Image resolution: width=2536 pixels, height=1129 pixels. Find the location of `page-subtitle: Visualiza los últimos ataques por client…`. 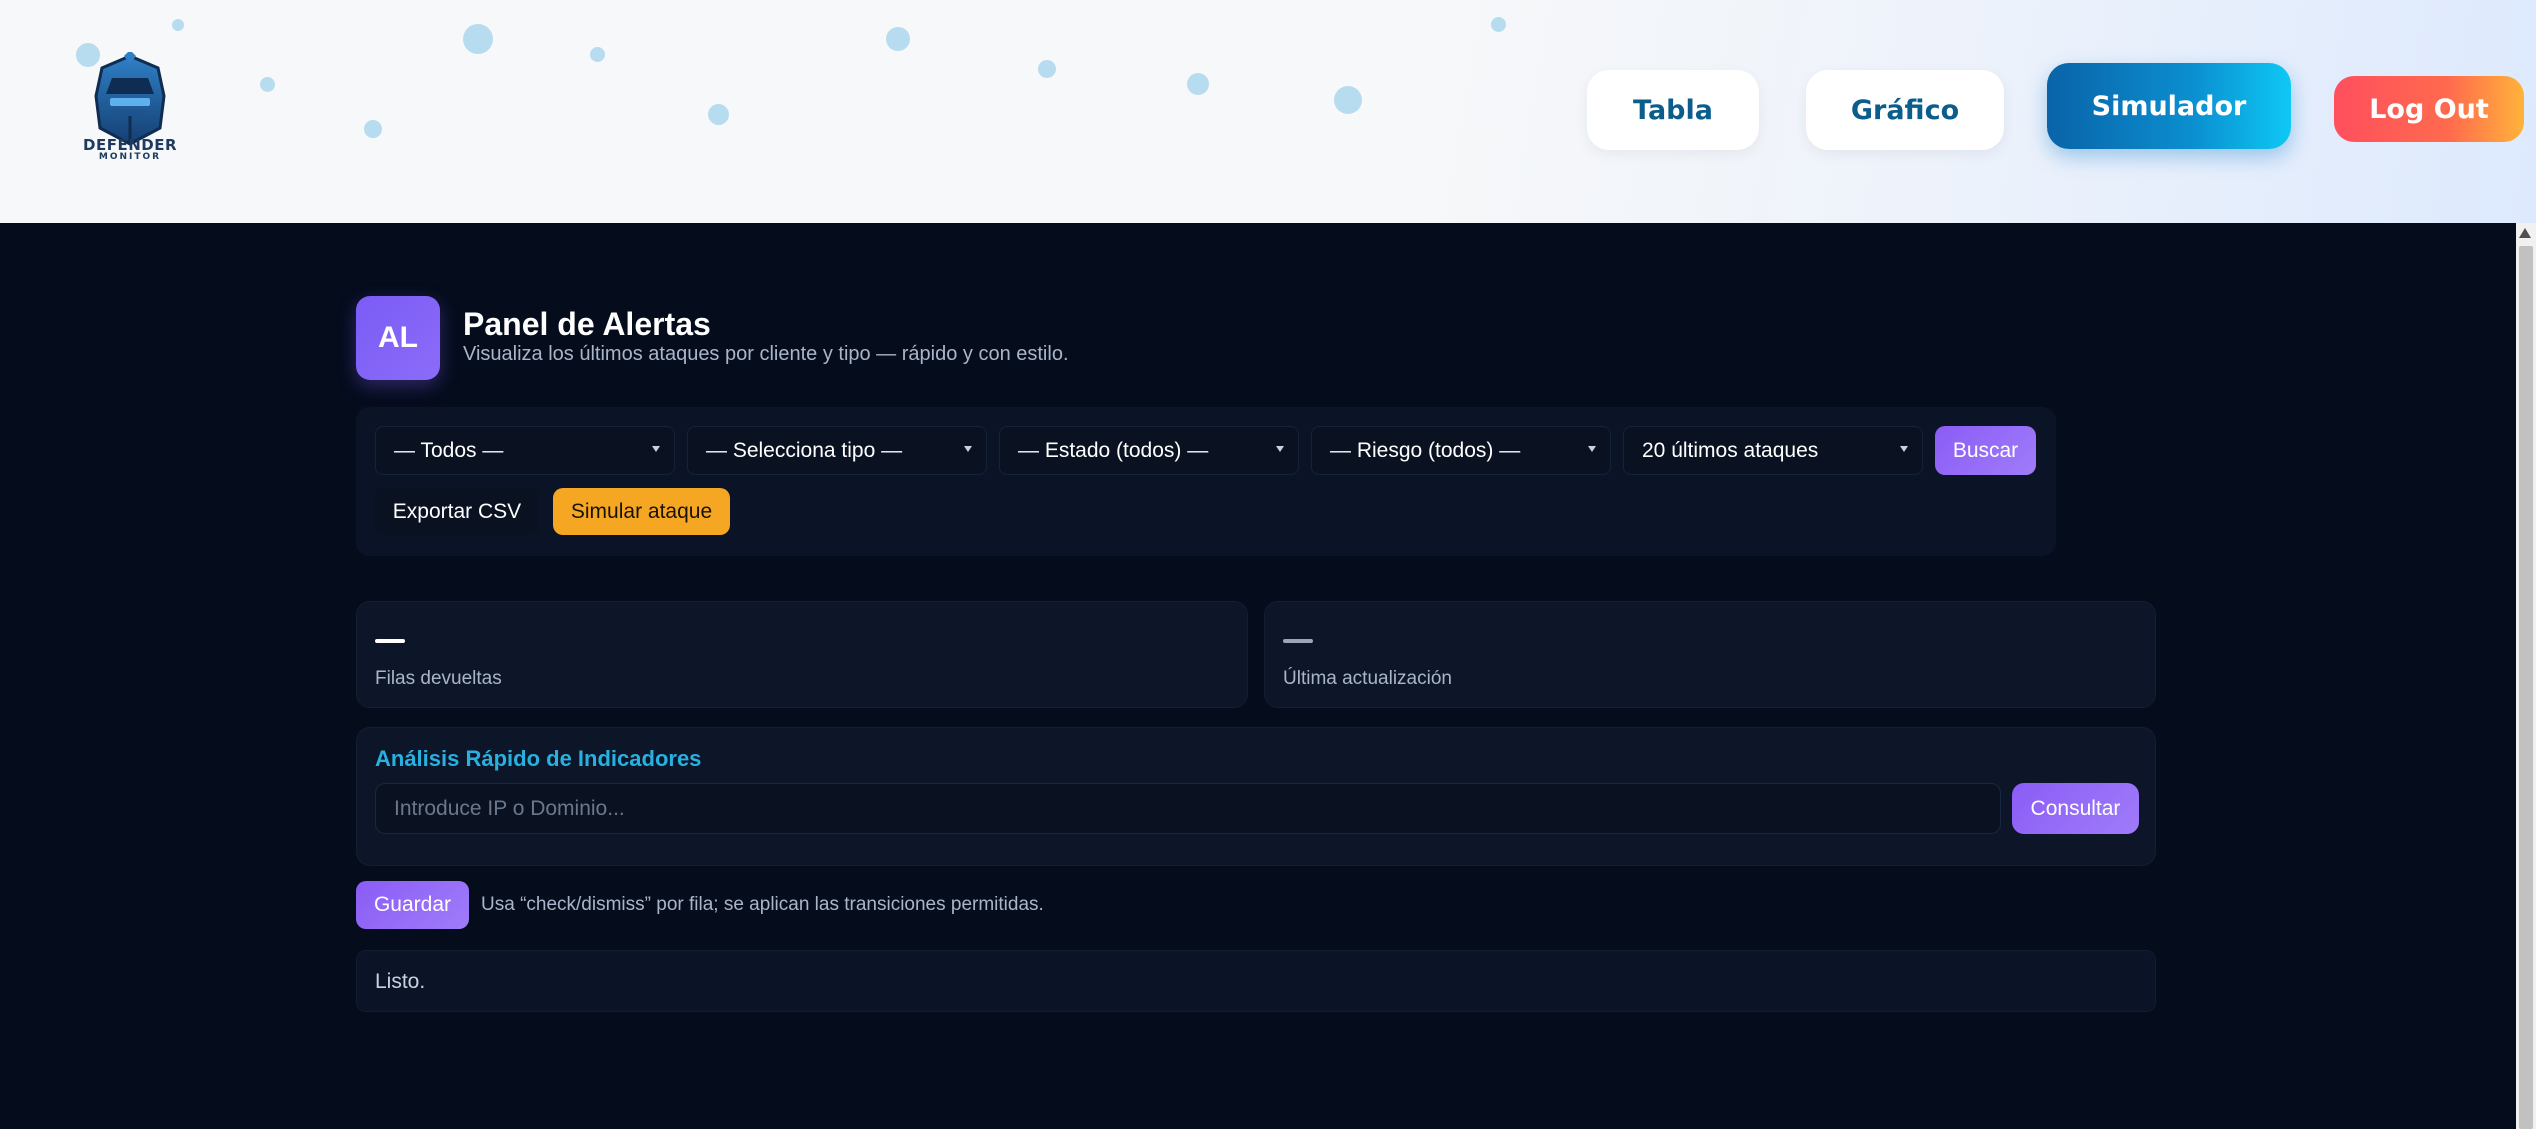

page-subtitle: Visualiza los últimos ataques por client… is located at coordinates (766, 354).